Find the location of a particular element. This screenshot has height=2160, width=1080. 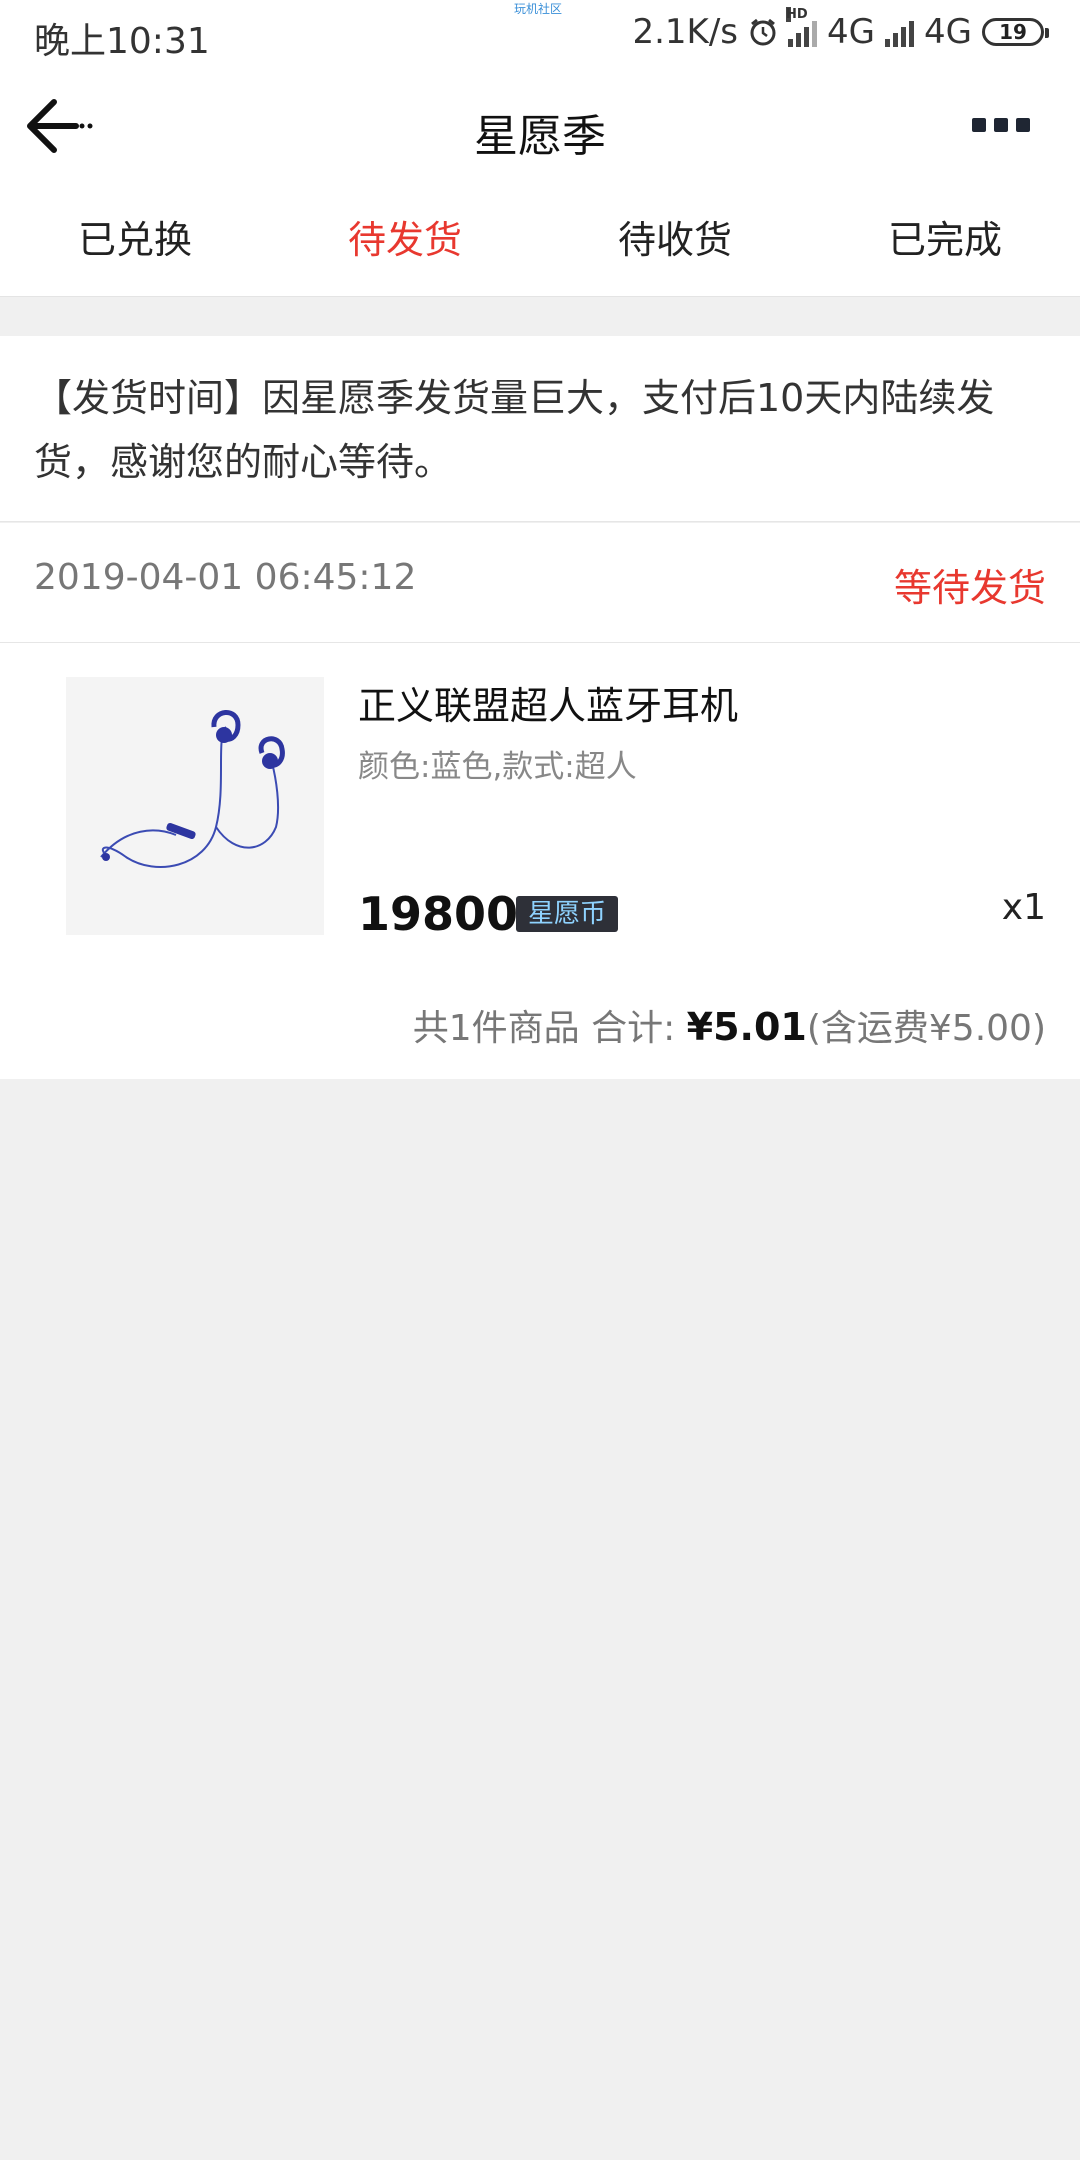

navigation-bar: 星愿季 is located at coordinates (540, 127).